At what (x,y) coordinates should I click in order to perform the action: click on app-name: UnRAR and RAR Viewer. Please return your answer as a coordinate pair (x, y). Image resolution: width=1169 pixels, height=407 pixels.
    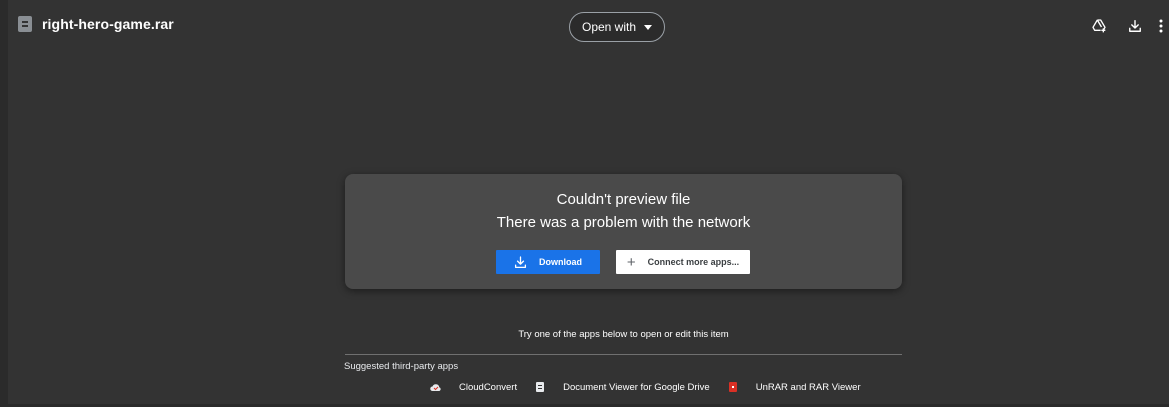
    Looking at the image, I should click on (808, 387).